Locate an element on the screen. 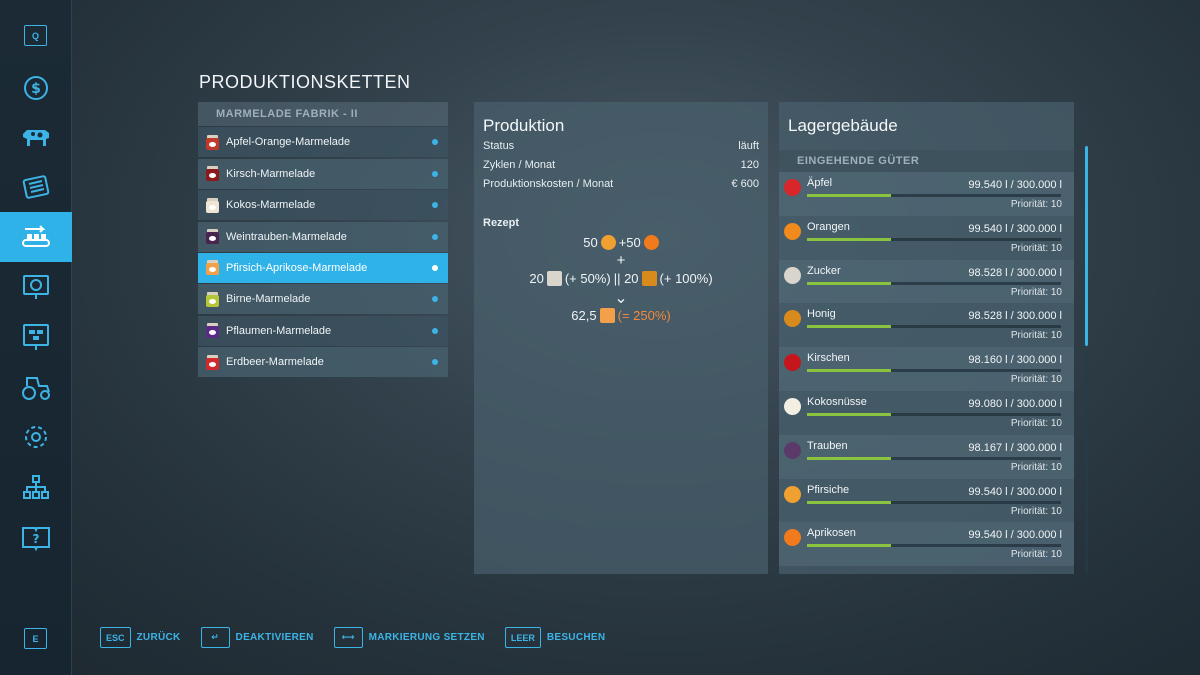 The image size is (1200, 675). storage-good-row: Äpfel 99.540 l / 300.000 l Priorität: 10 is located at coordinates (926, 194).